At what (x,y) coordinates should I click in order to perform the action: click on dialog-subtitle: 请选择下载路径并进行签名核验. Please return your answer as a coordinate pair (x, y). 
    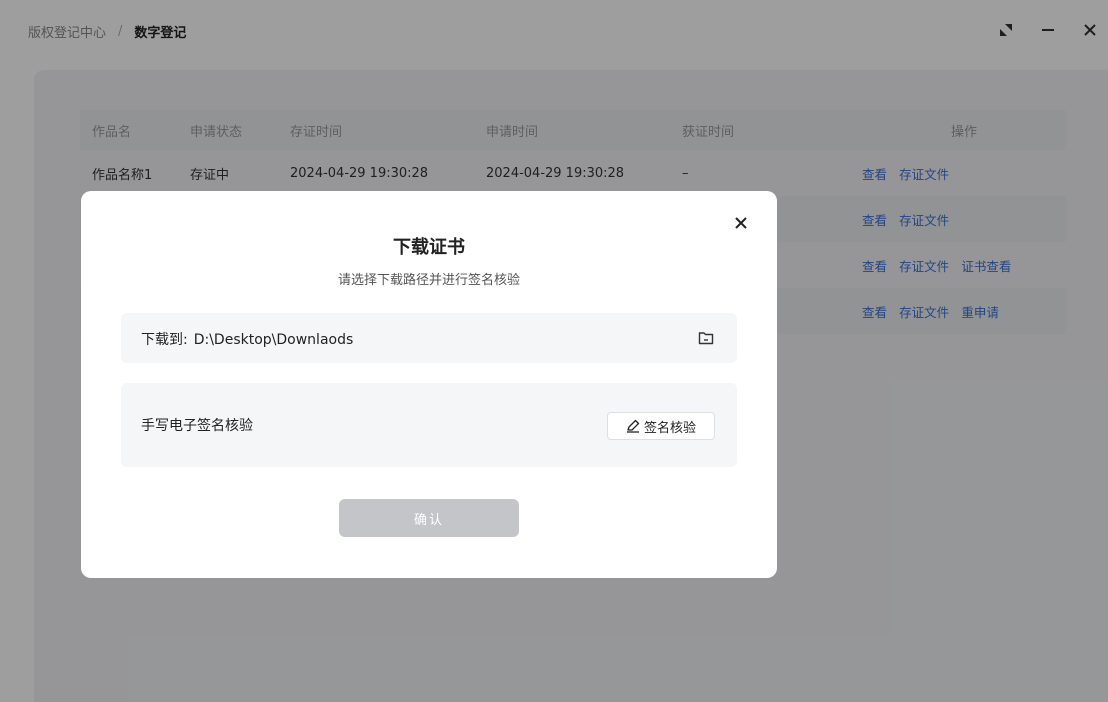
    Looking at the image, I should click on (428, 280).